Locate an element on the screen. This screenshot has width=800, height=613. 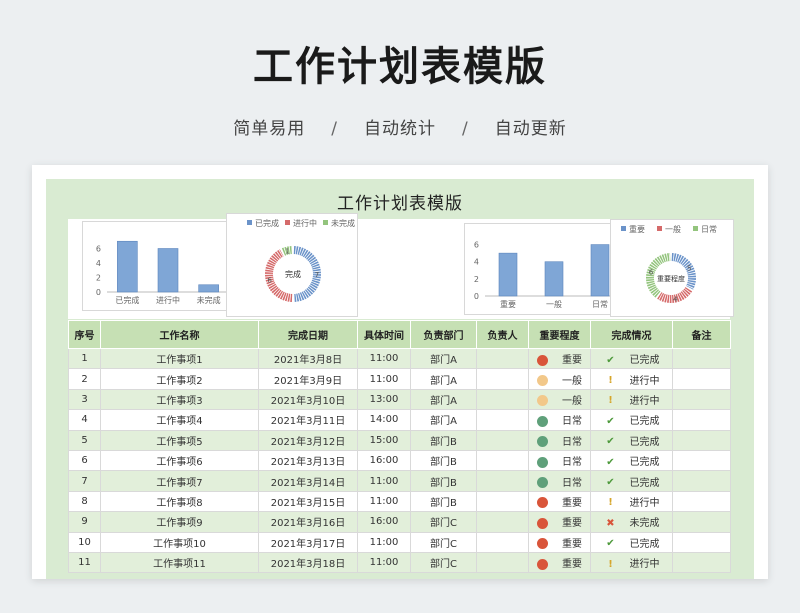
task-name-cell: 工作事项2 is located at coordinates (179, 379).